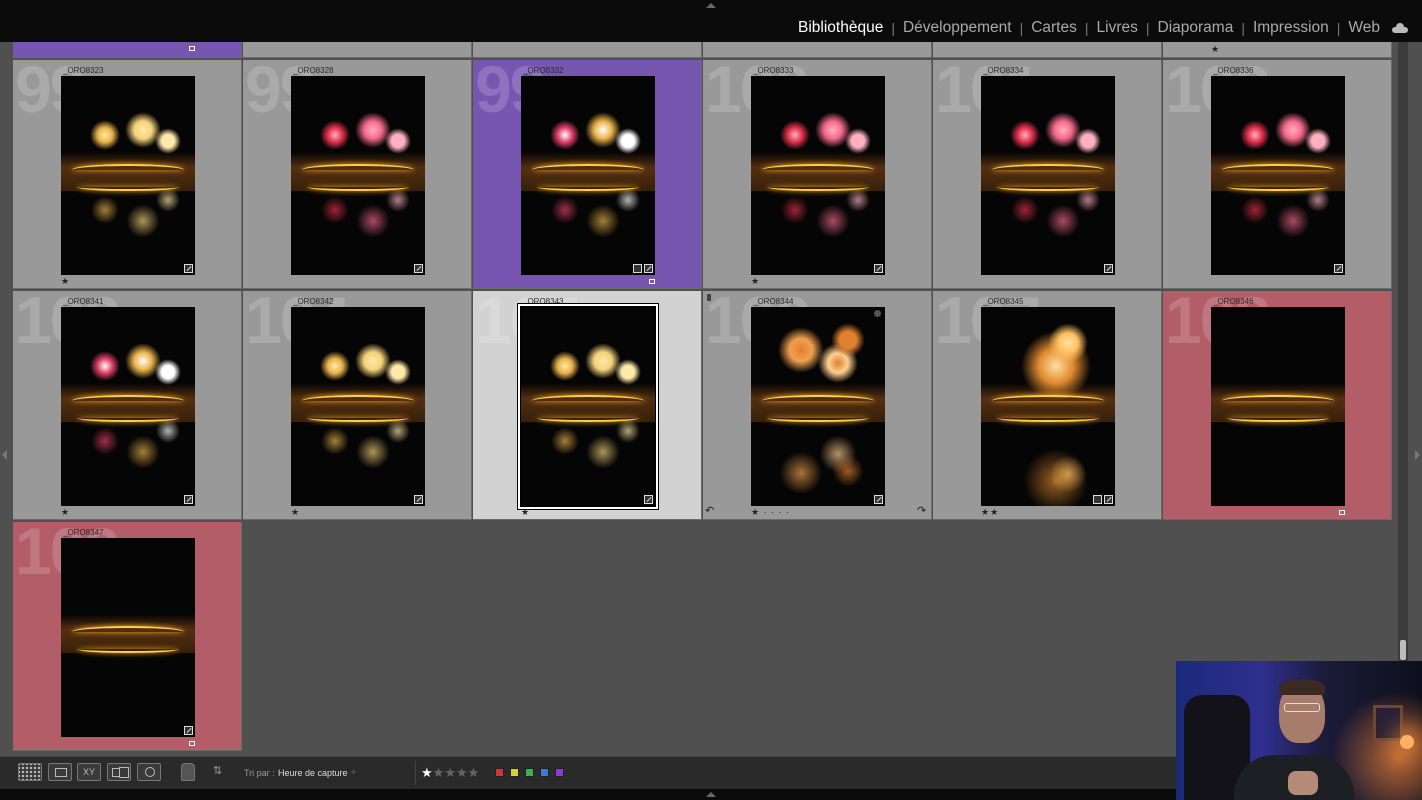 The height and width of the screenshot is (800, 1422). I want to click on grid-view-button, so click(30, 772).